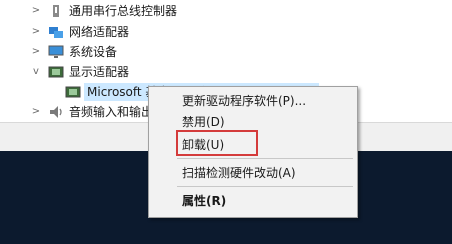 Image resolution: width=452 pixels, height=244 pixels. What do you see at coordinates (56, 51) in the screenshot?
I see `monitor-icon` at bounding box center [56, 51].